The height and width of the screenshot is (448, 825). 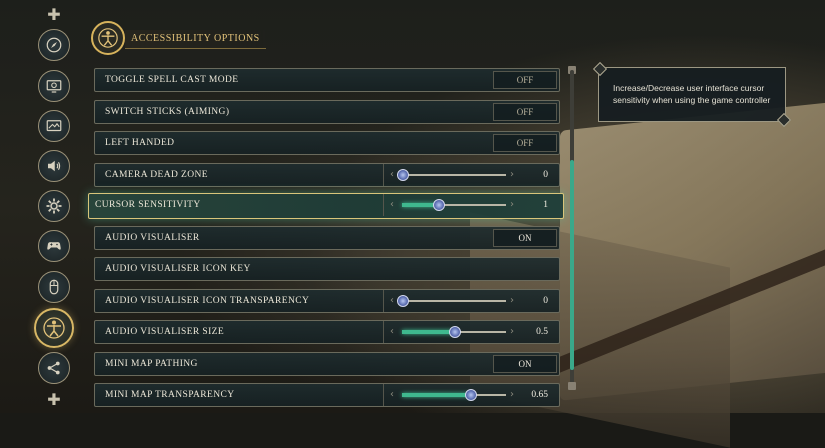 What do you see at coordinates (327, 237) in the screenshot?
I see `setting-row: AUDIO VISUALISER ON` at bounding box center [327, 237].